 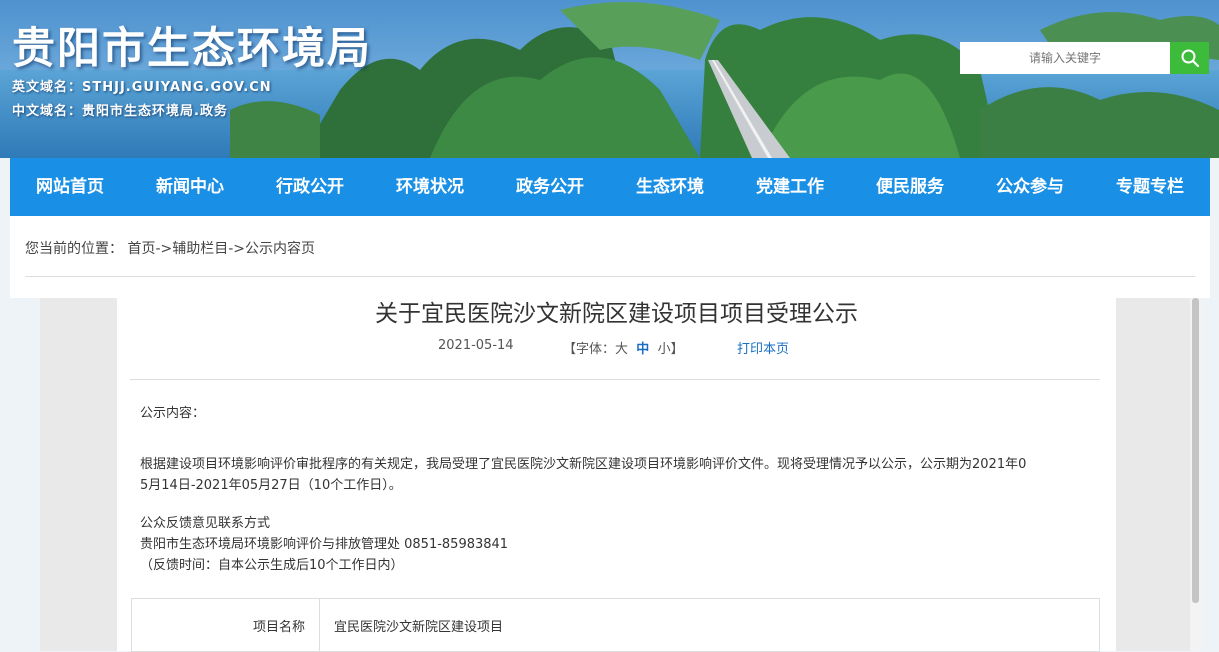 I want to click on search-button, so click(x=1189, y=58).